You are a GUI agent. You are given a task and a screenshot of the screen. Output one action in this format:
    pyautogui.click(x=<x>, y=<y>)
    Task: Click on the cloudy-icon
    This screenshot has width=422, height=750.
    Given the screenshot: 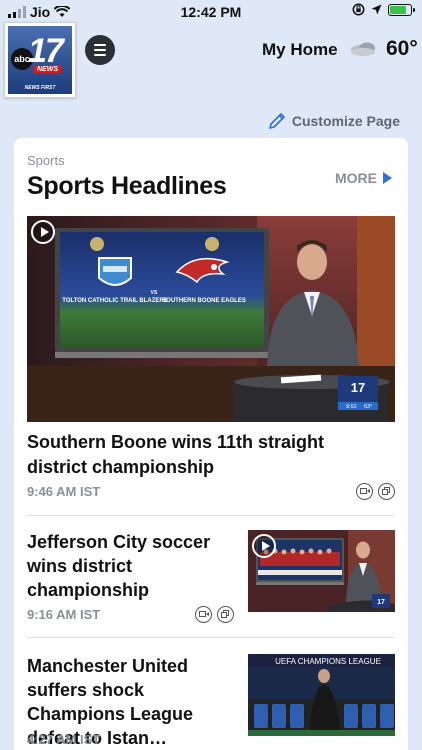 What is the action you would take?
    pyautogui.click(x=363, y=49)
    